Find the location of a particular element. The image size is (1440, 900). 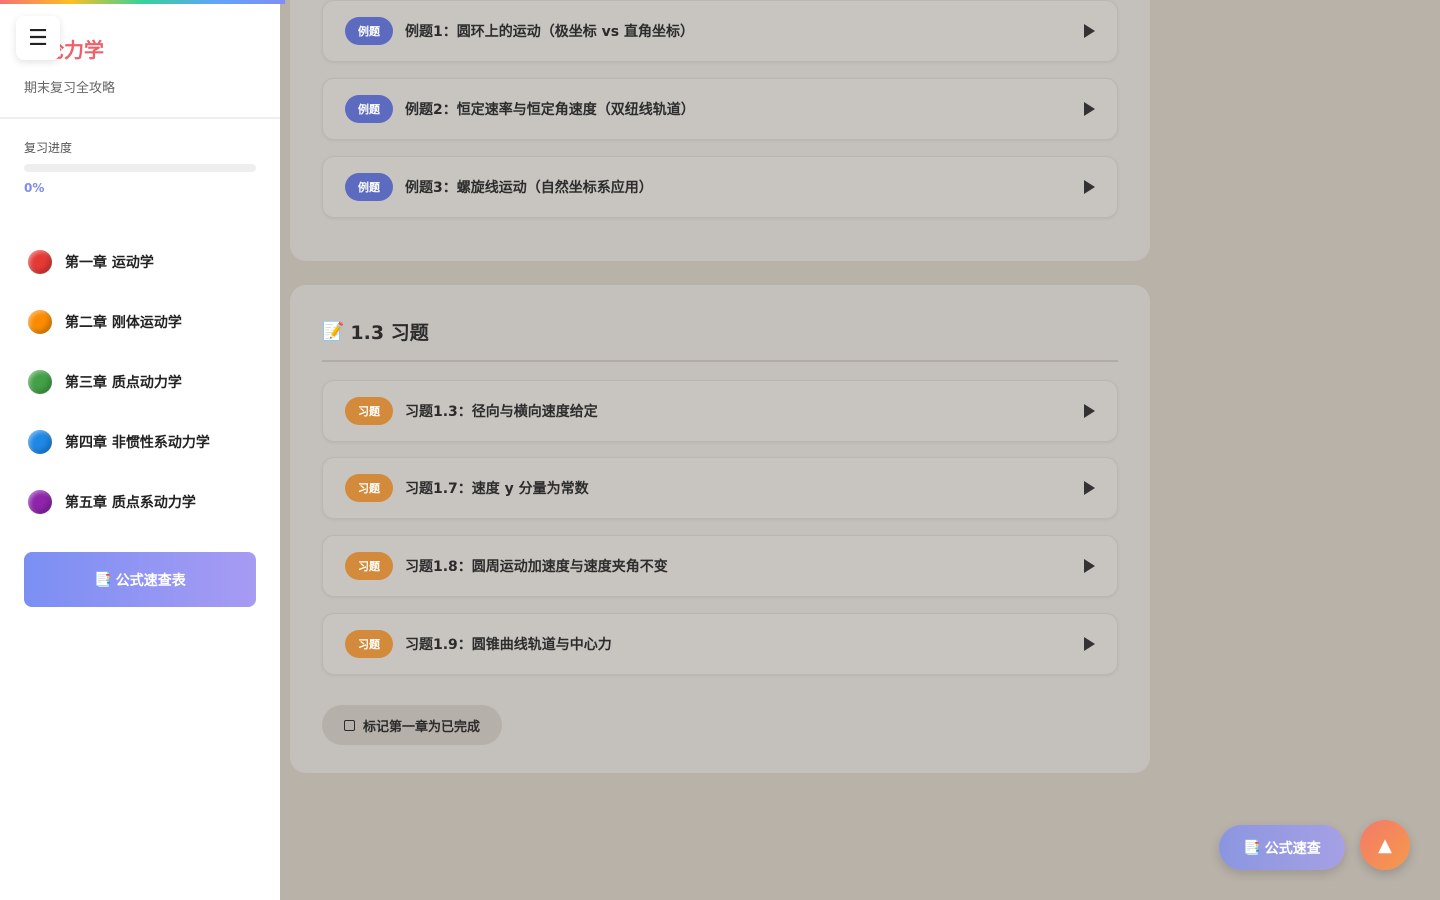

example-title: 例题3：螺旋线运动（自然坐标系应用） is located at coordinates (529, 188).